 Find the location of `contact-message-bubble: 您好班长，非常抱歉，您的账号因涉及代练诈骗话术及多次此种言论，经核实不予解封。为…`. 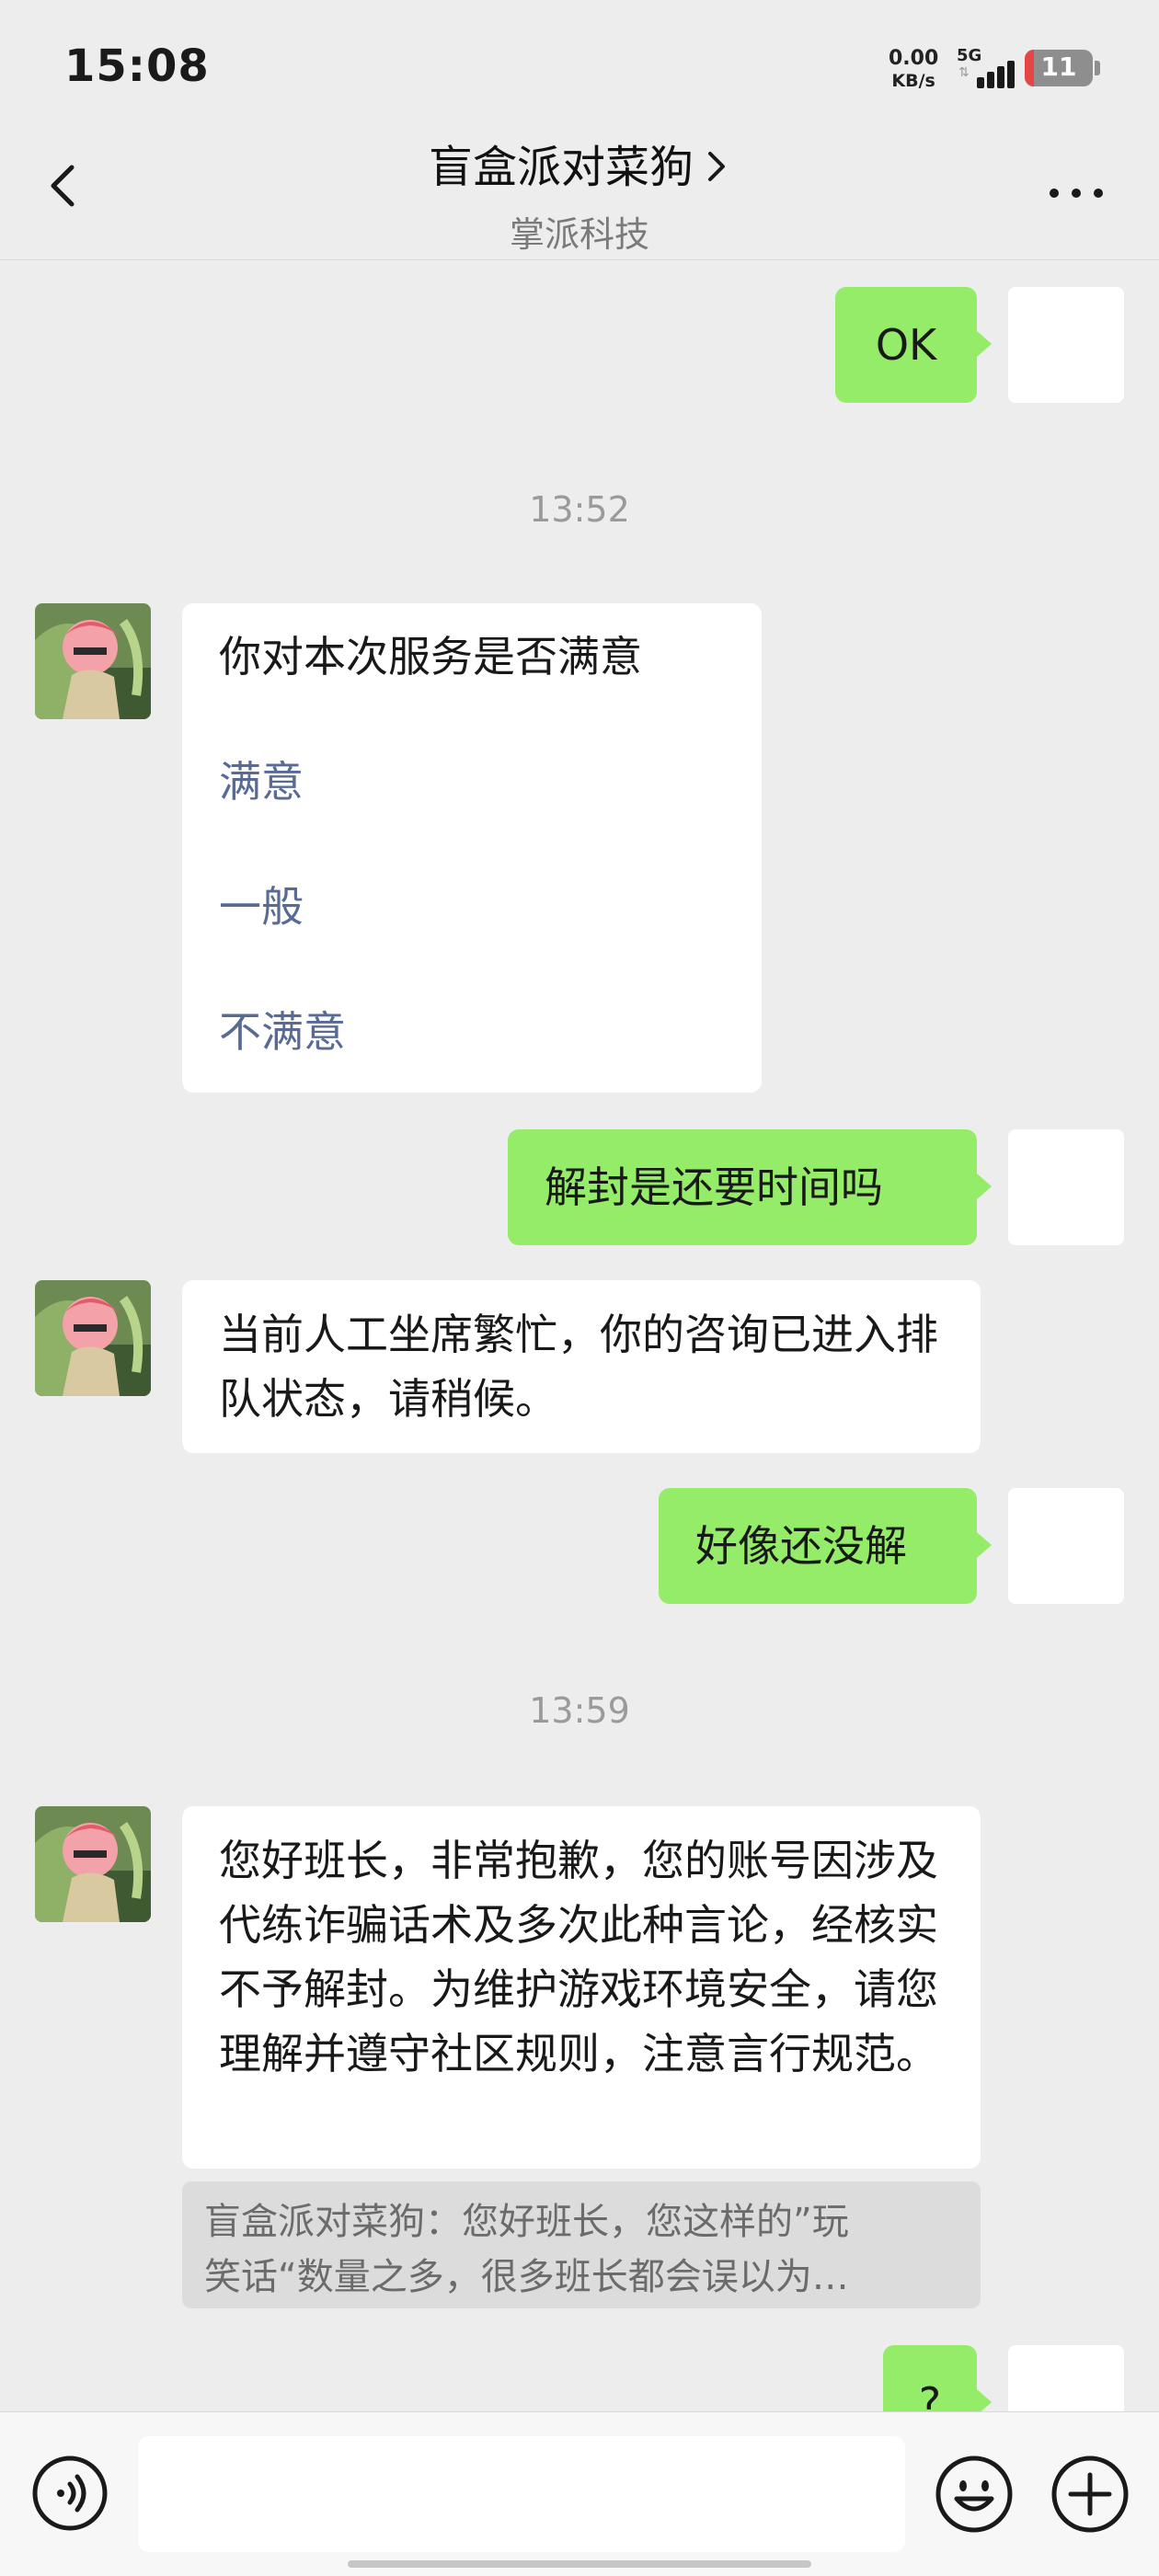

contact-message-bubble: 您好班长，非常抱歉，您的账号因涉及代练诈骗话术及多次此种言论，经核实不予解封。为… is located at coordinates (581, 1987).